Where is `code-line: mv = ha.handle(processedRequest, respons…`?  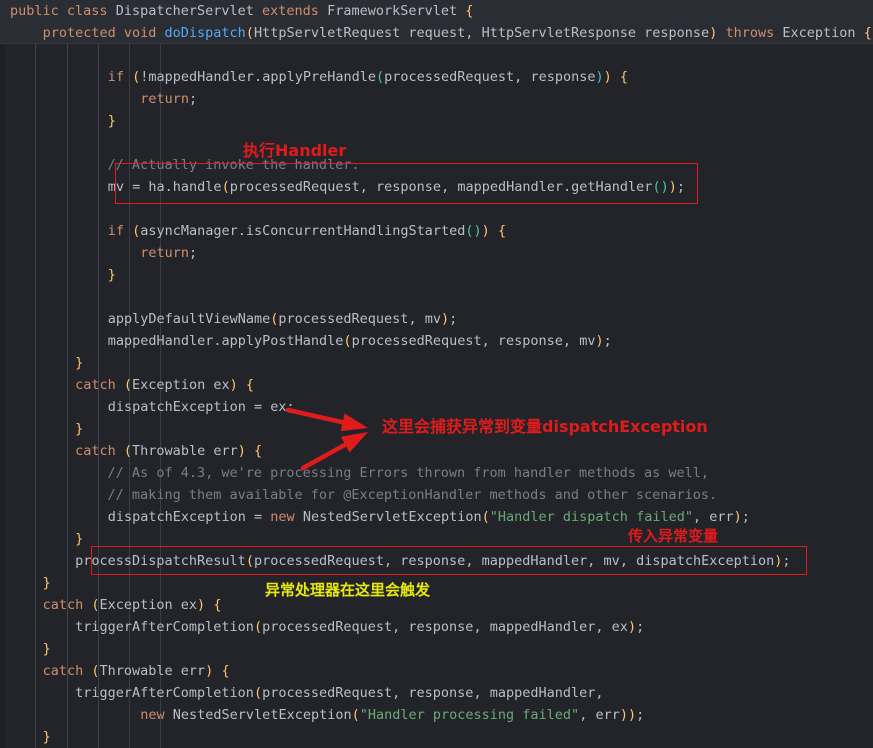
code-line: mv = ha.handle(processedRequest, respons… is located at coordinates (436, 187).